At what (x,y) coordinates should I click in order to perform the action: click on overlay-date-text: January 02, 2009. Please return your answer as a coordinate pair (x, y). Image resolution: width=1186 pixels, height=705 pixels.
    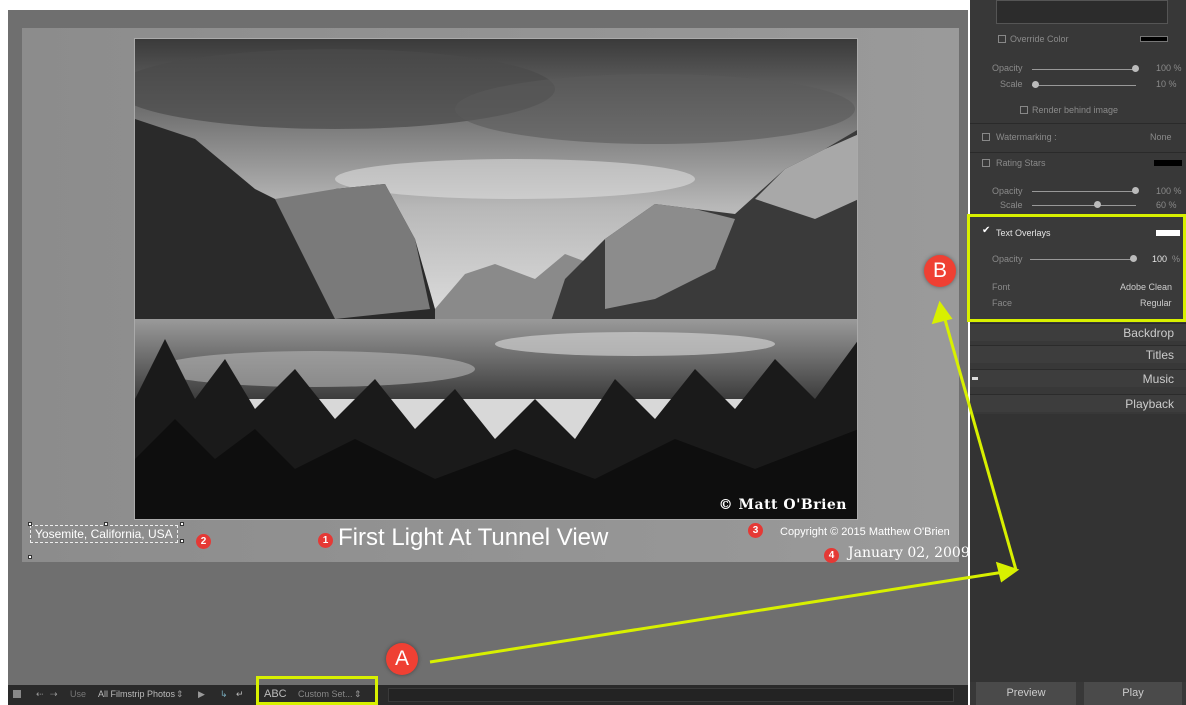
    Looking at the image, I should click on (909, 553).